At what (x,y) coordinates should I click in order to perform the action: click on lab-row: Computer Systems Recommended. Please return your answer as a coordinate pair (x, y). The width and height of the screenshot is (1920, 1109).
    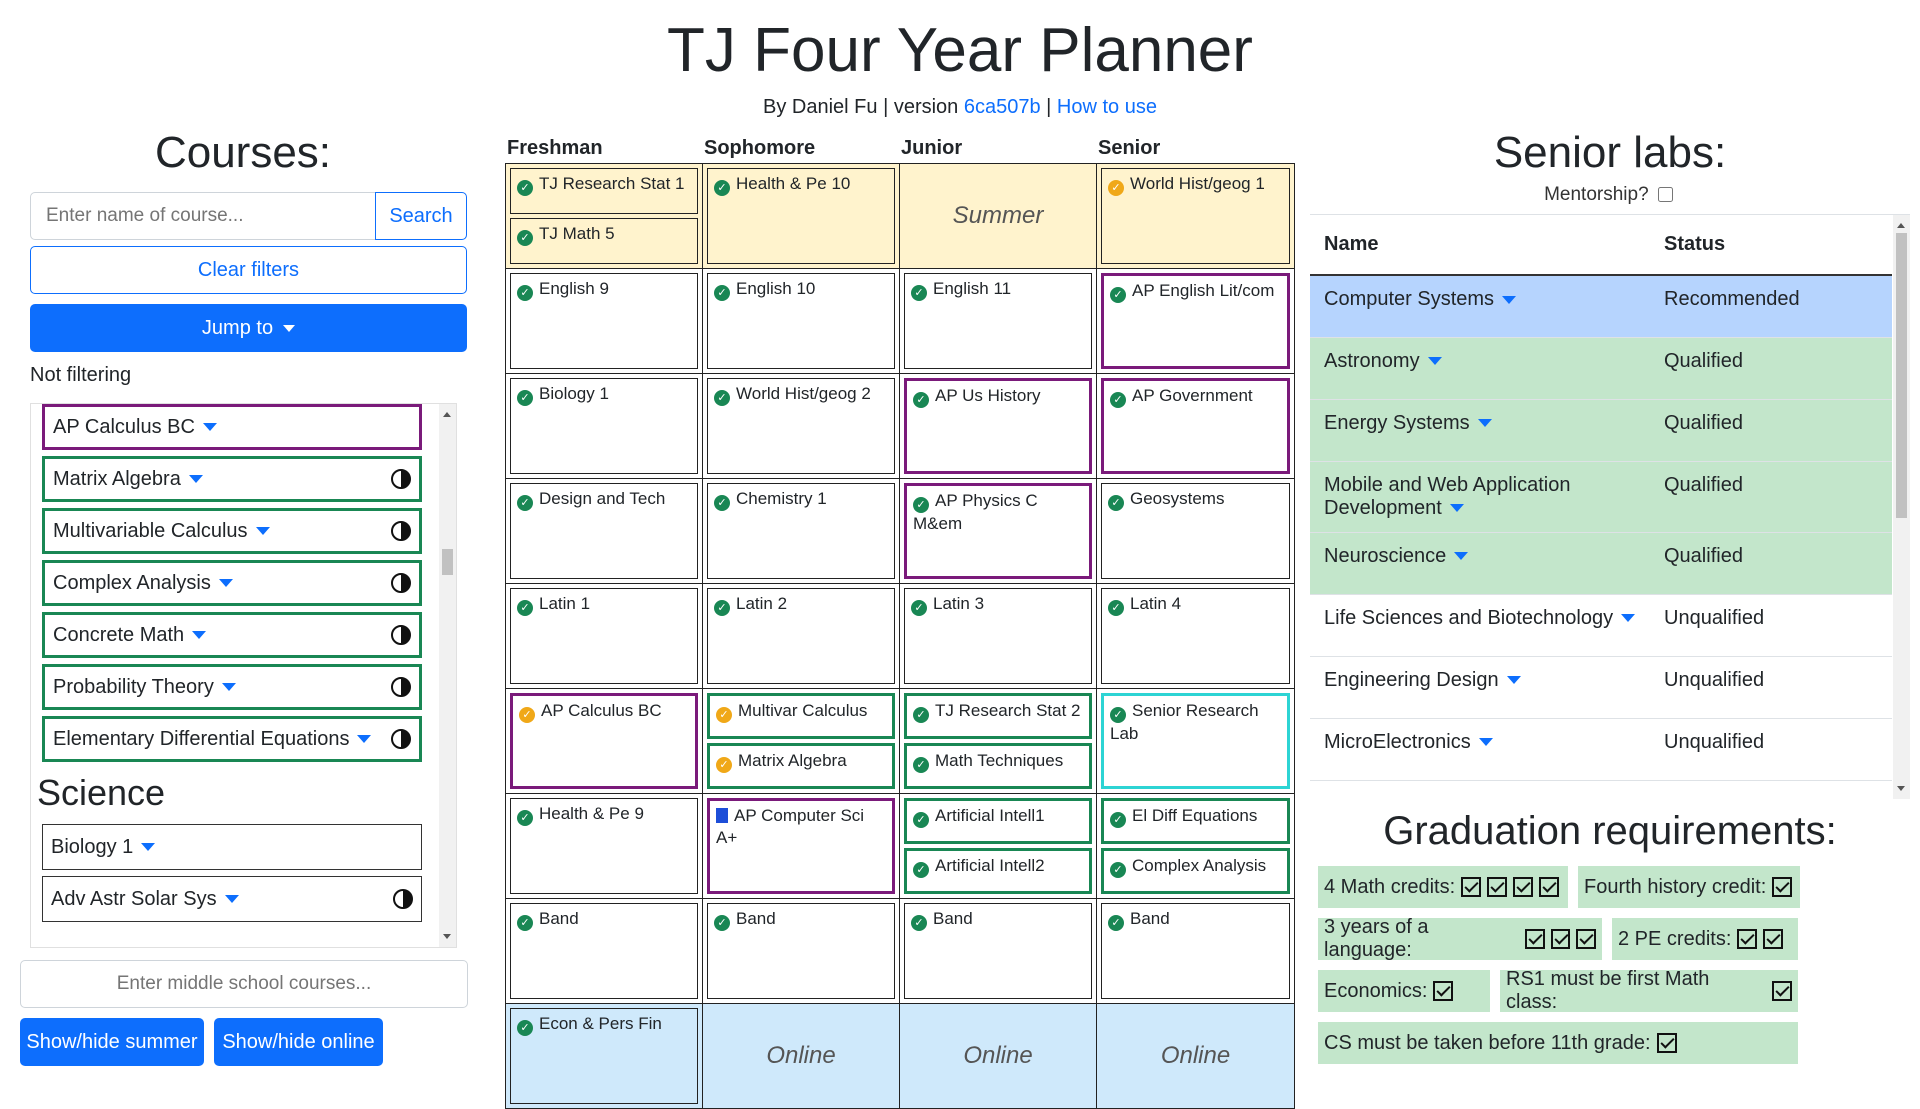
    Looking at the image, I should click on (1601, 306).